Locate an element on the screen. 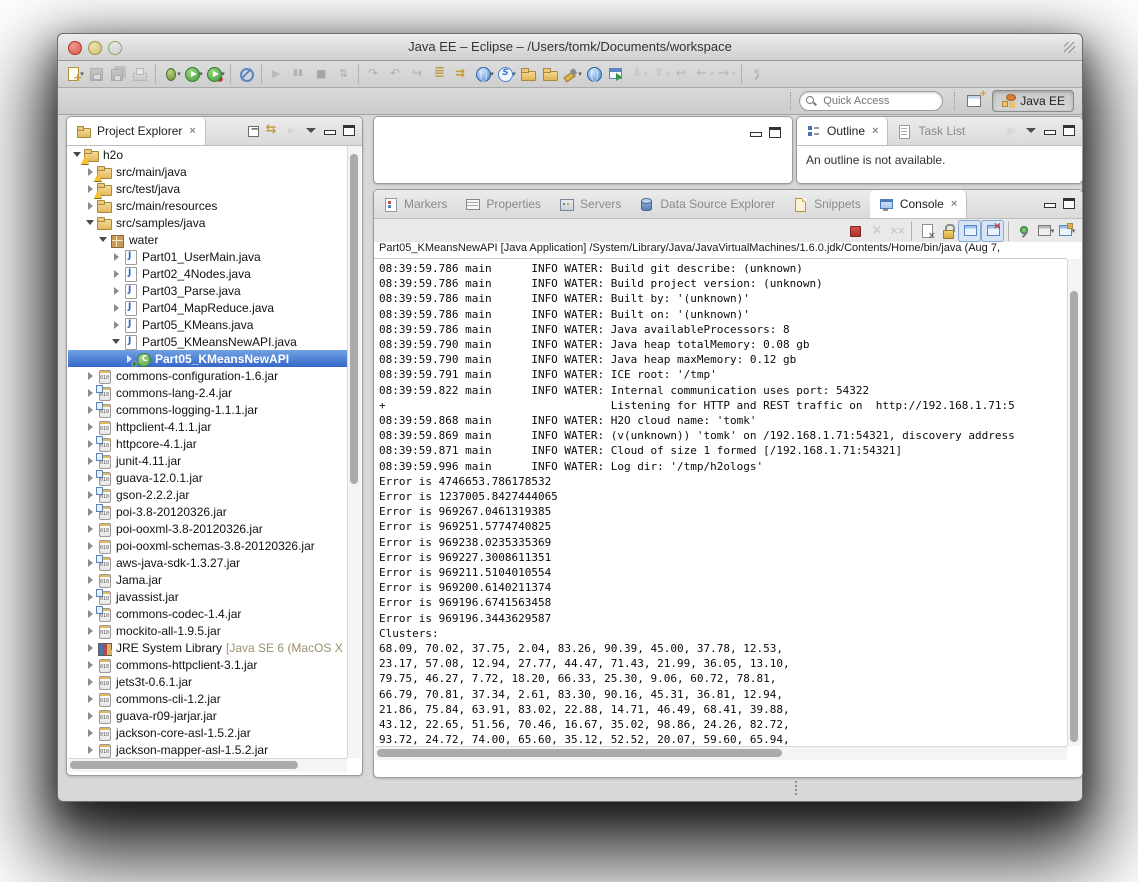 This screenshot has width=1138, height=882. display-console-button: ▾ is located at coordinates (1044, 231).